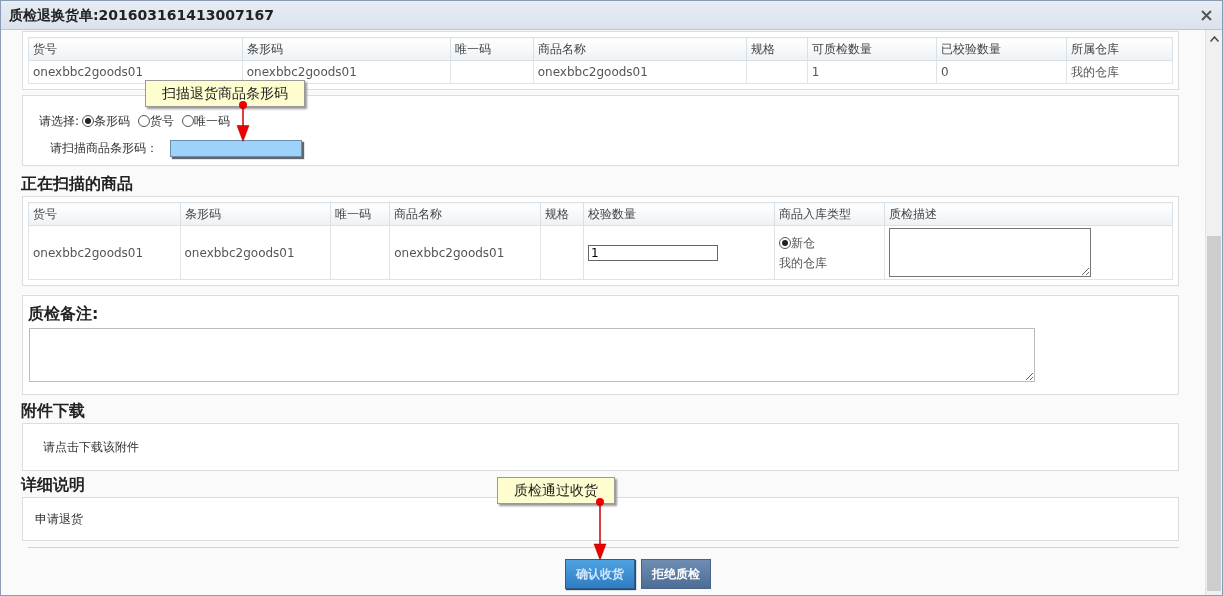  What do you see at coordinates (829, 214) in the screenshot?
I see `column-header: 商品入库类型` at bounding box center [829, 214].